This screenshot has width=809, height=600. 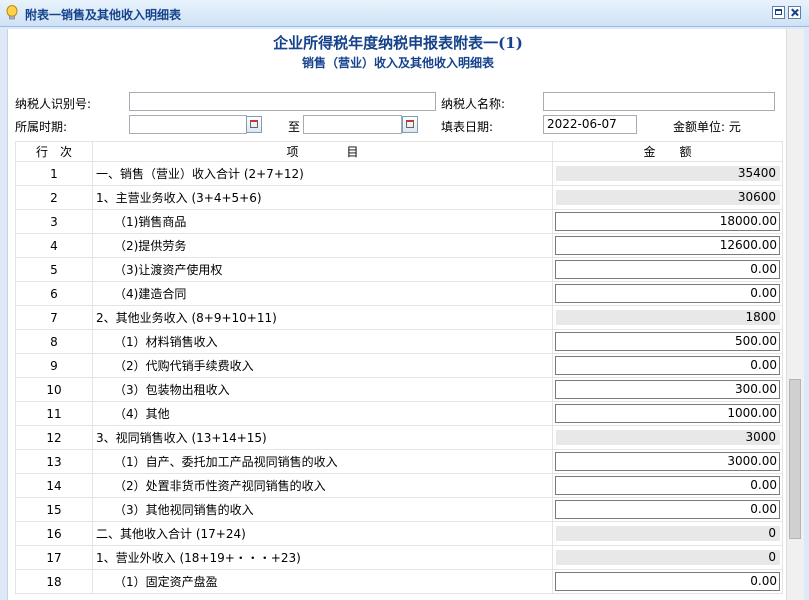 What do you see at coordinates (322, 317) in the screenshot?
I see `row-item-label: 2、其他业务收入 (8+9+10+11)` at bounding box center [322, 317].